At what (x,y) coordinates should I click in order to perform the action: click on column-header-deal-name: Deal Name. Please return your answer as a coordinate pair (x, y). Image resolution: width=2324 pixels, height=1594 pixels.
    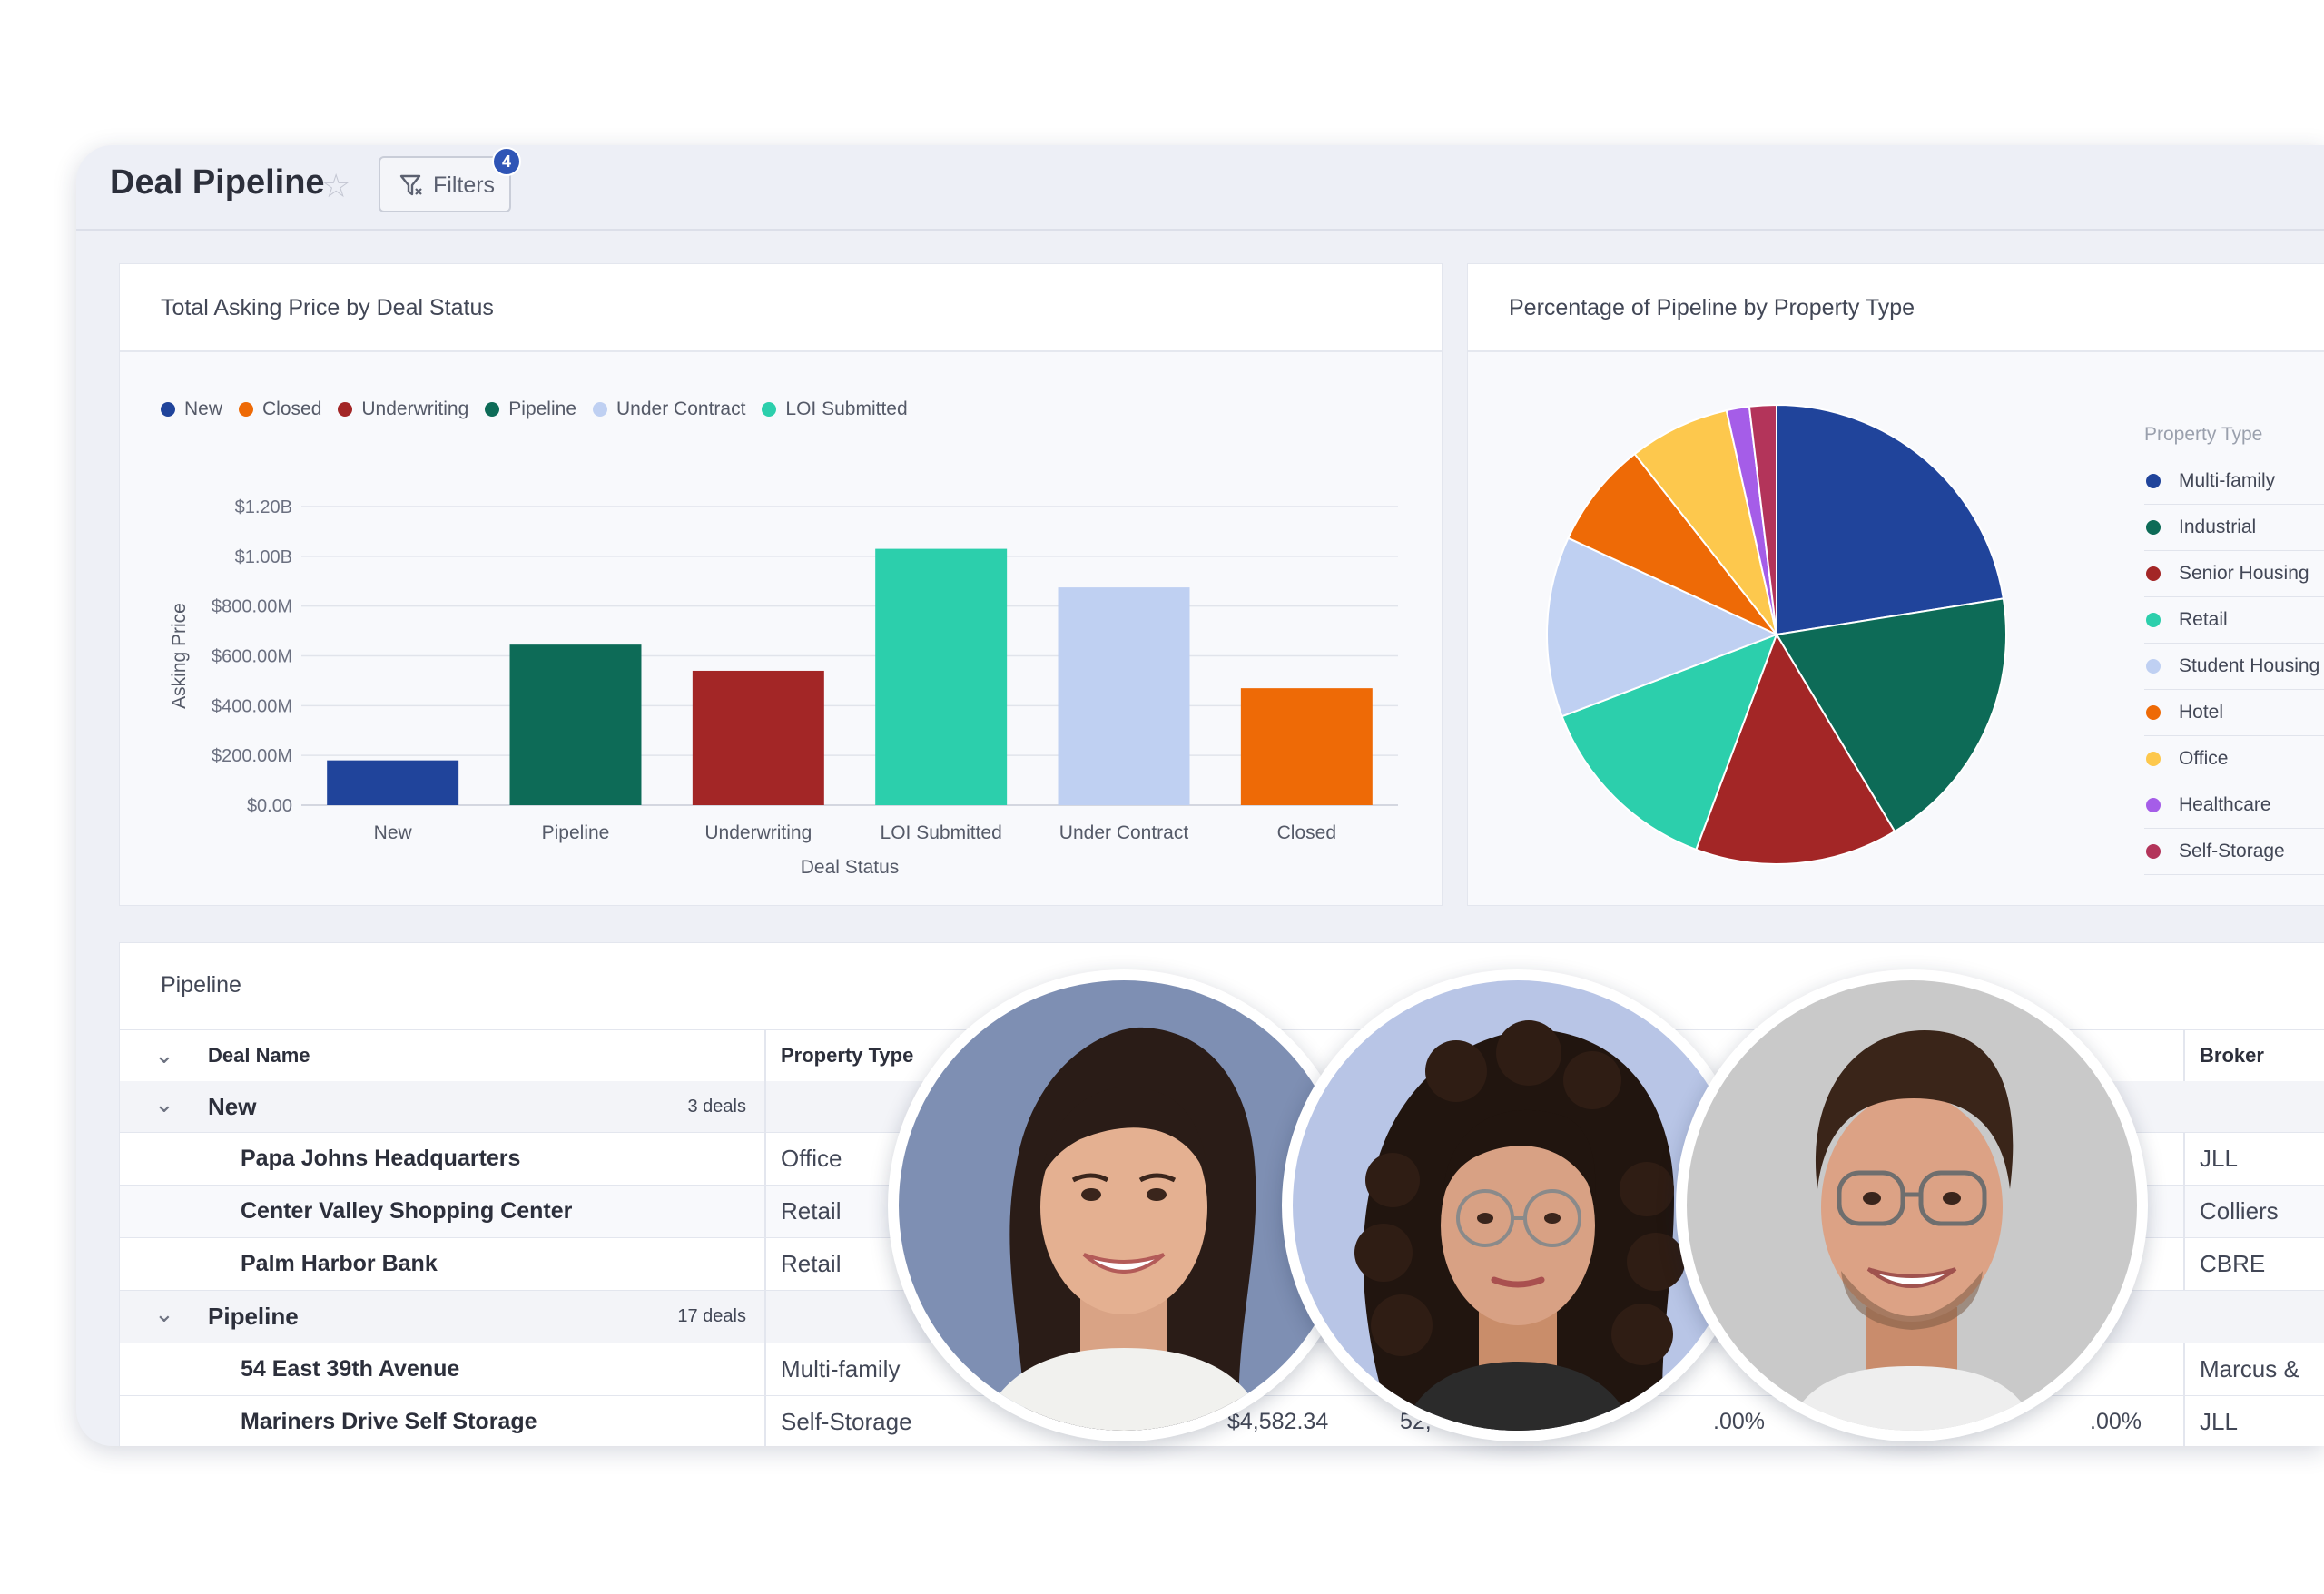
    Looking at the image, I should click on (480, 1055).